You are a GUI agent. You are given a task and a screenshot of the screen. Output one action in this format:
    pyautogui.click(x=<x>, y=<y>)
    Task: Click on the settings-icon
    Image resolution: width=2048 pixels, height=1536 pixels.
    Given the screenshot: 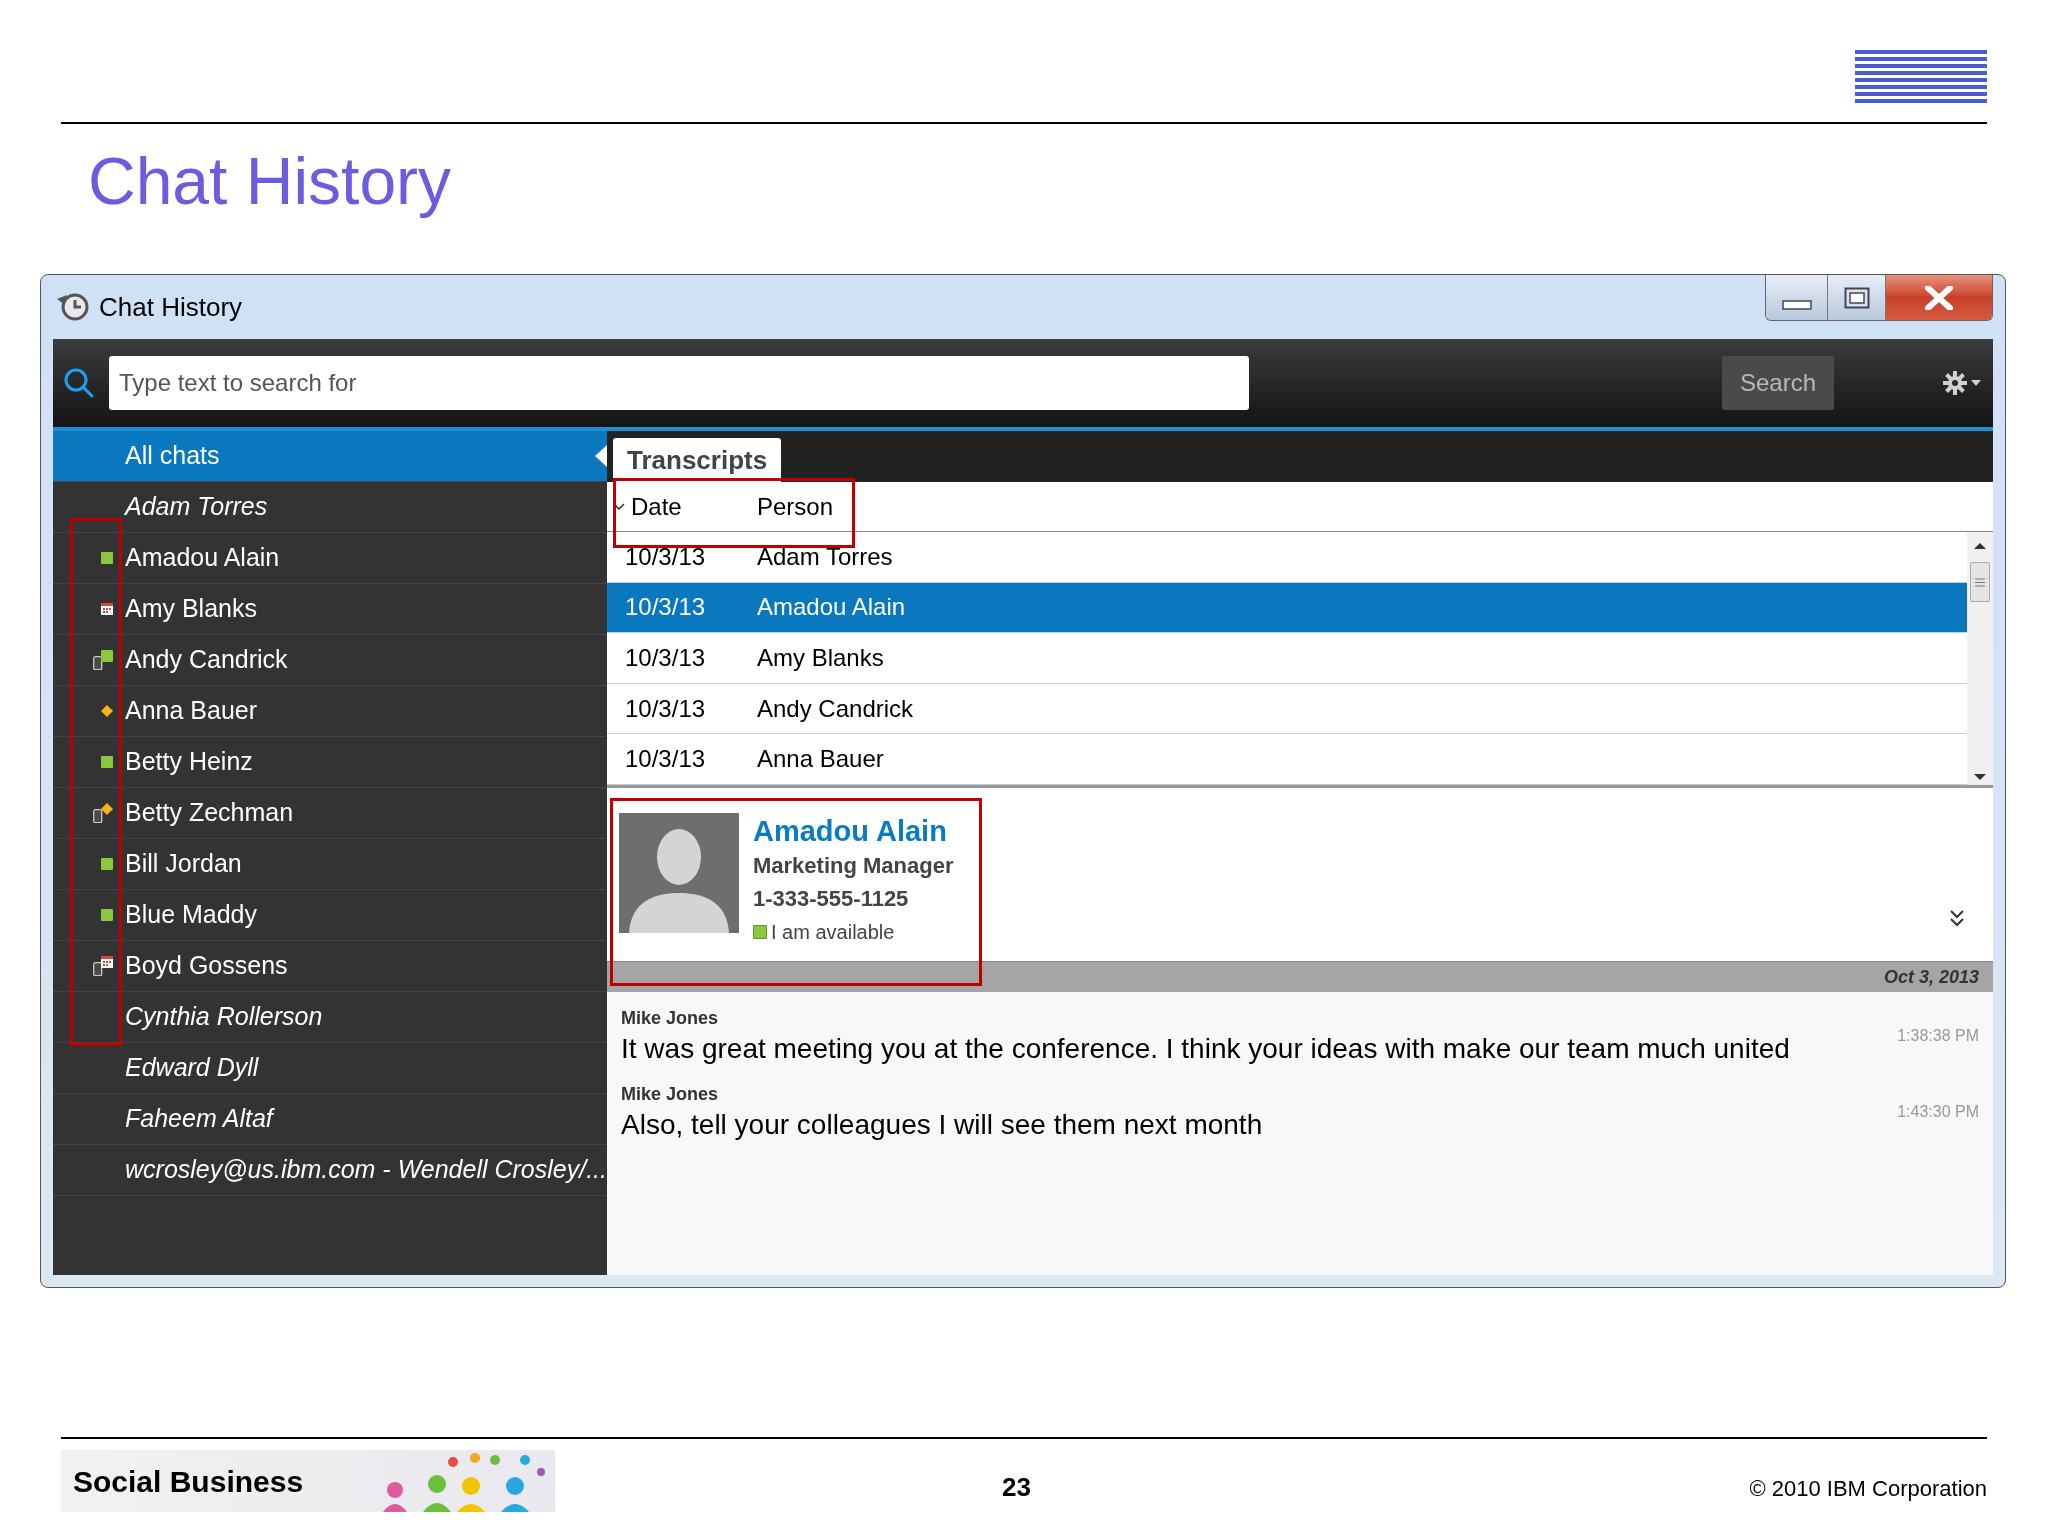 What is the action you would take?
    pyautogui.click(x=1955, y=383)
    